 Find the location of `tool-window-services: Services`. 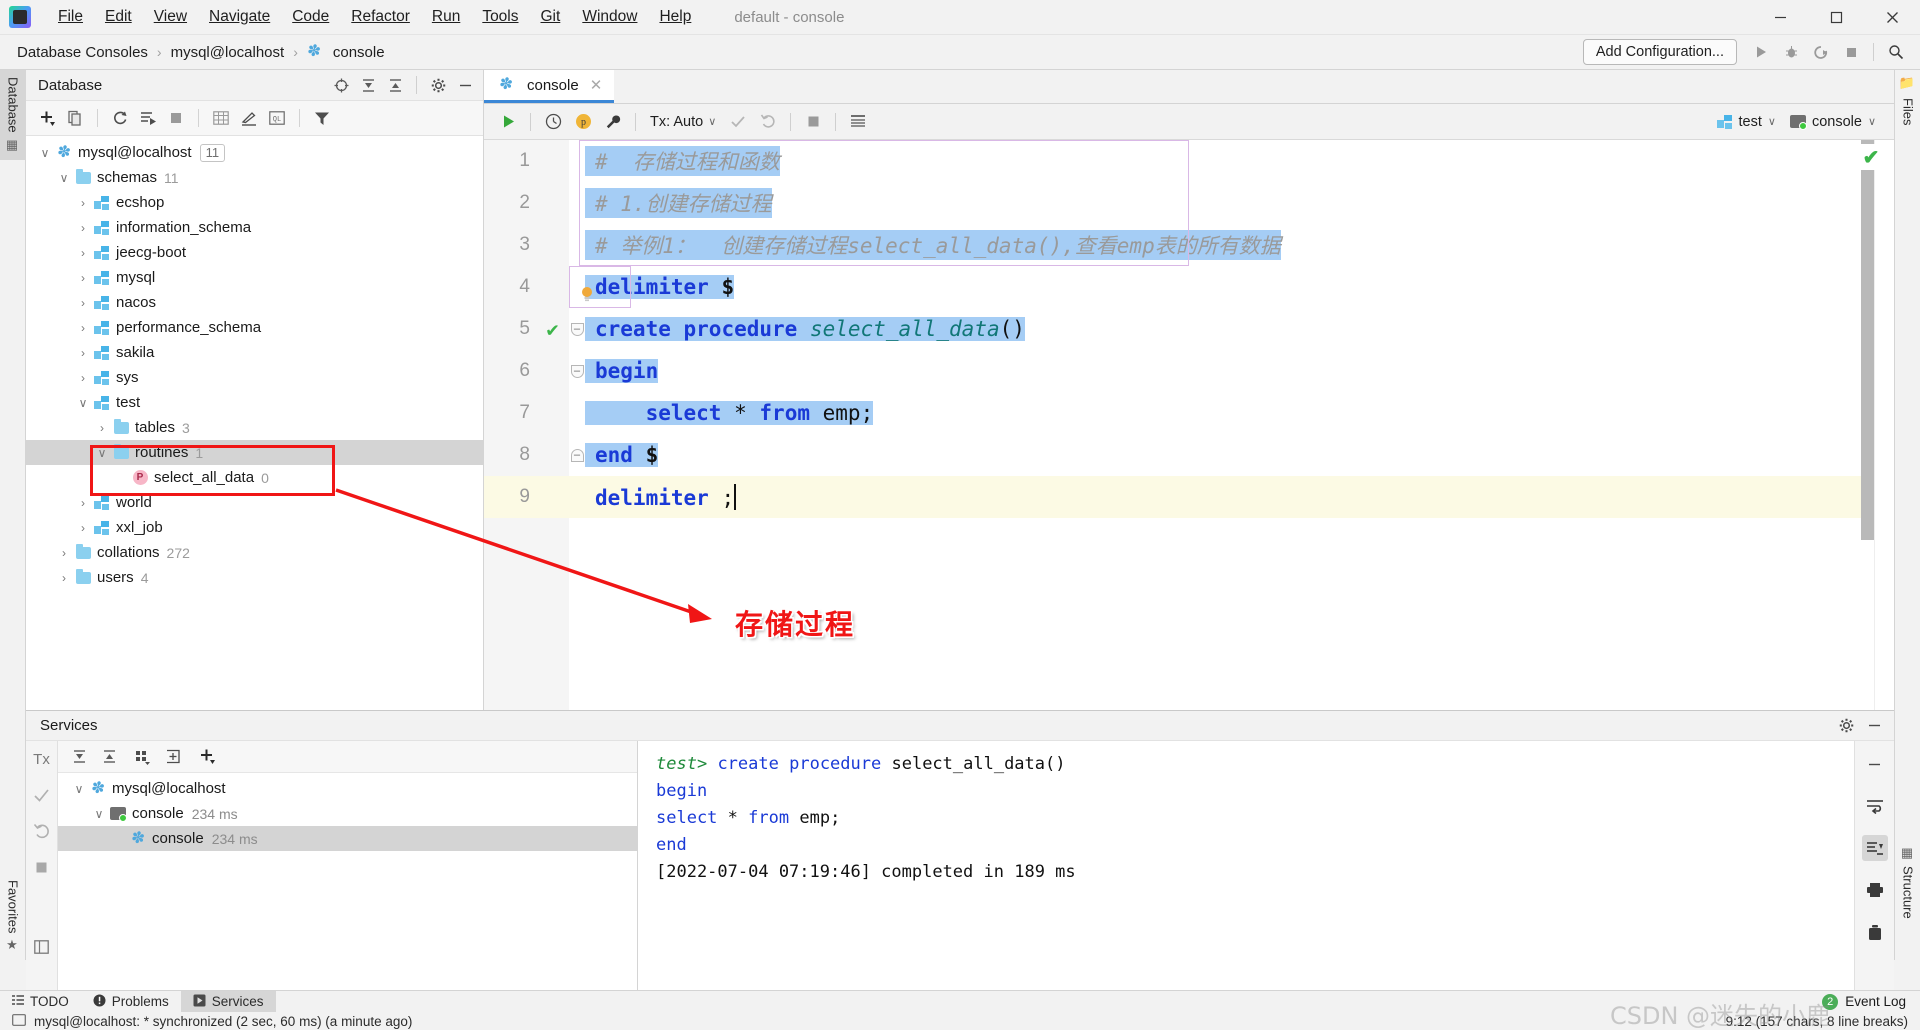

tool-window-services: Services is located at coordinates (228, 1001).